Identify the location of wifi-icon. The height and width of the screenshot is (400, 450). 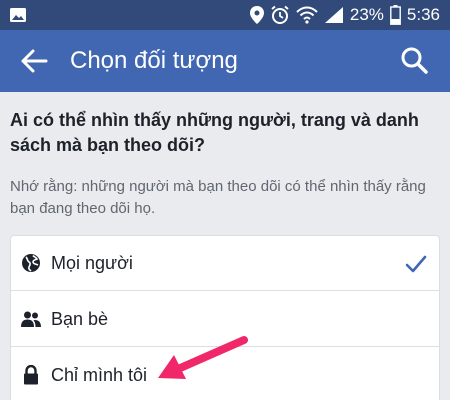
(307, 15).